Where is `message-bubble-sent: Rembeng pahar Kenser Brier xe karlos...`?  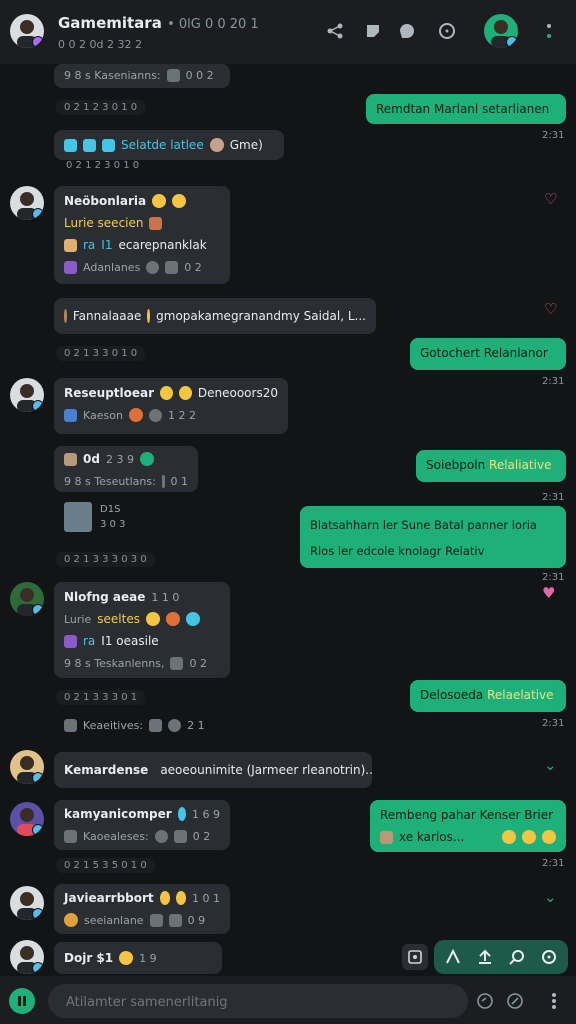 message-bubble-sent: Rembeng pahar Kenser Brier xe karlos... is located at coordinates (468, 826).